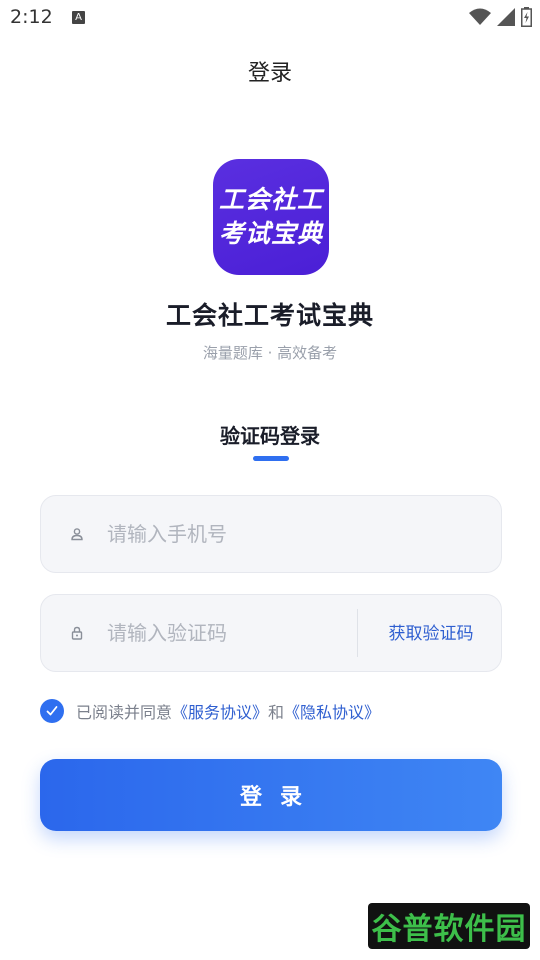 This screenshot has height=960, width=540. I want to click on agreement-prefix: 已阅读并同意, so click(124, 712).